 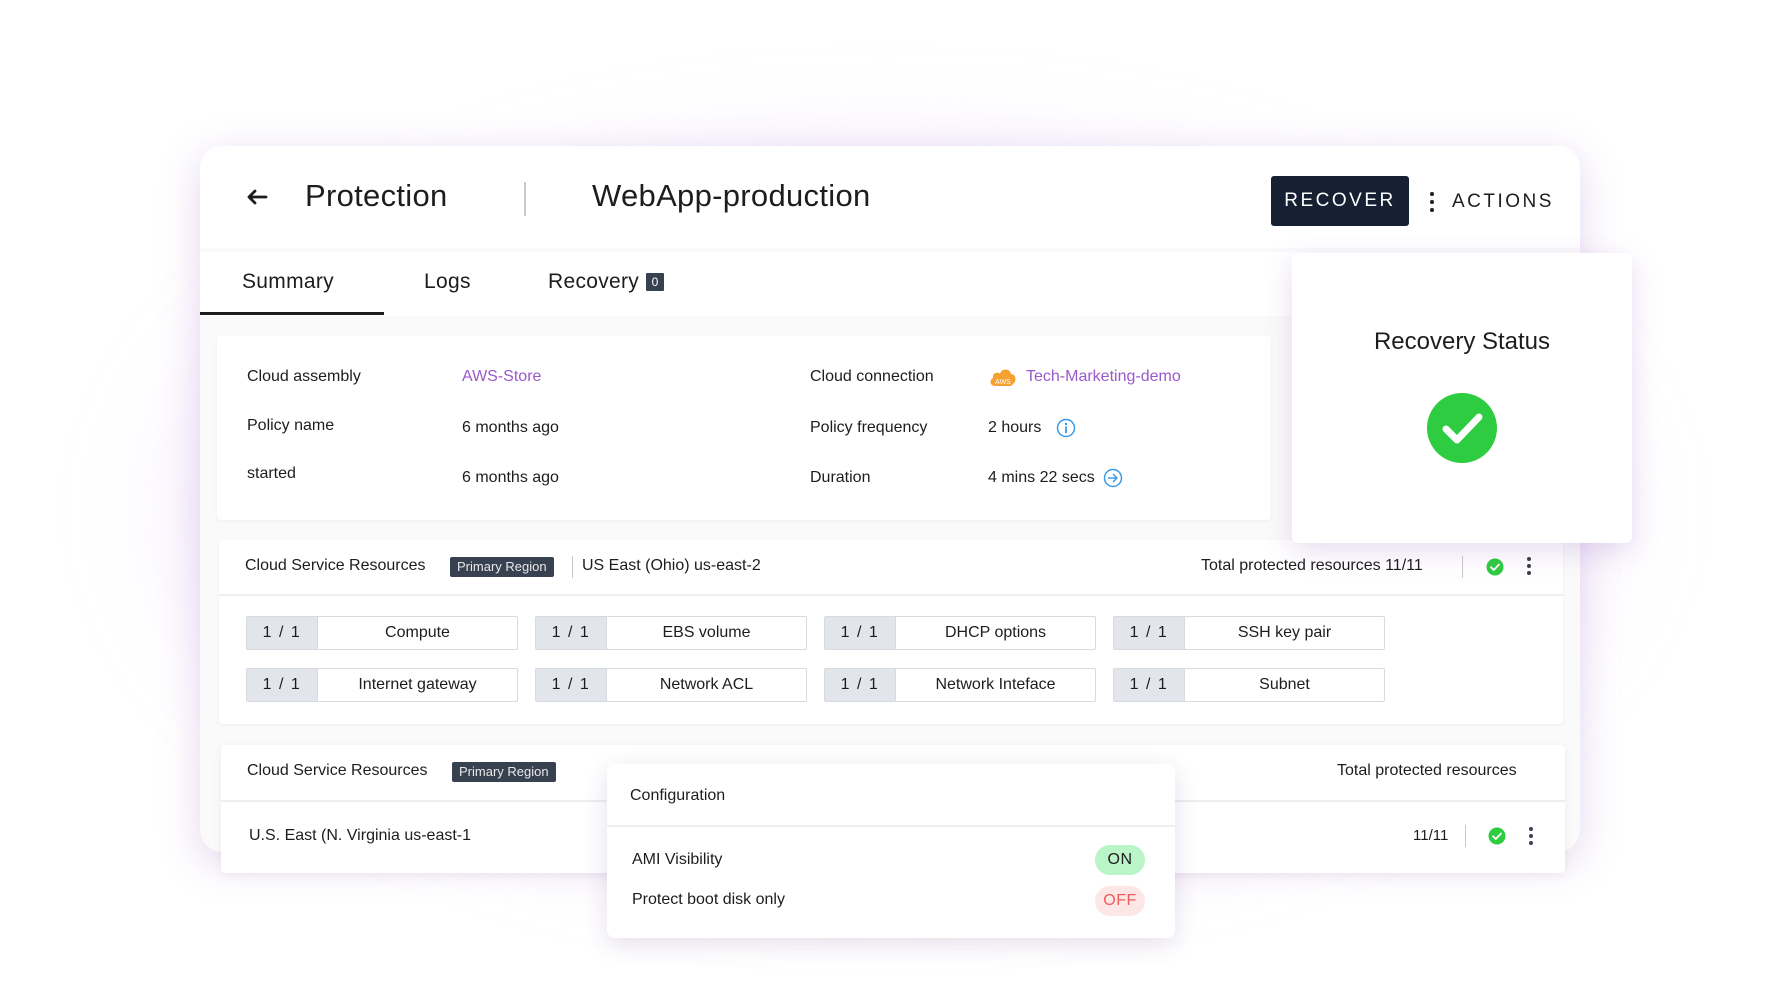 I want to click on total-protected-resources: Total protected resources 11/11, so click(x=1312, y=565).